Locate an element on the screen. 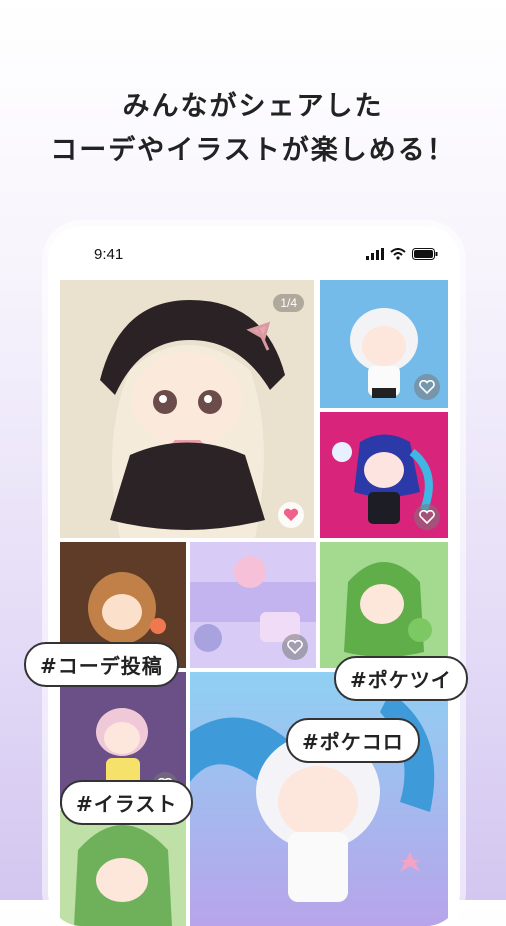 The width and height of the screenshot is (506, 926). post-tile-large: 1/4 is located at coordinates (187, 409).